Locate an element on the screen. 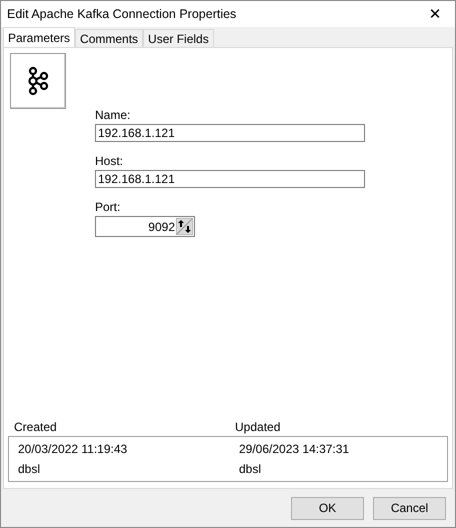 This screenshot has height=528, width=456. name-field: 192.168.1.121 is located at coordinates (230, 133).